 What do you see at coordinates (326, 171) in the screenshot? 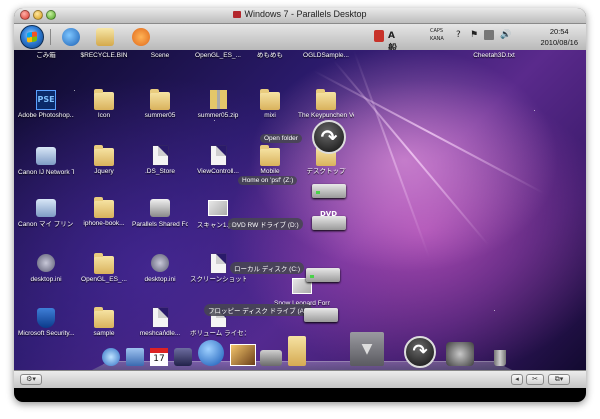
I see `desktop-icon-label: デスクトップ` at bounding box center [326, 171].